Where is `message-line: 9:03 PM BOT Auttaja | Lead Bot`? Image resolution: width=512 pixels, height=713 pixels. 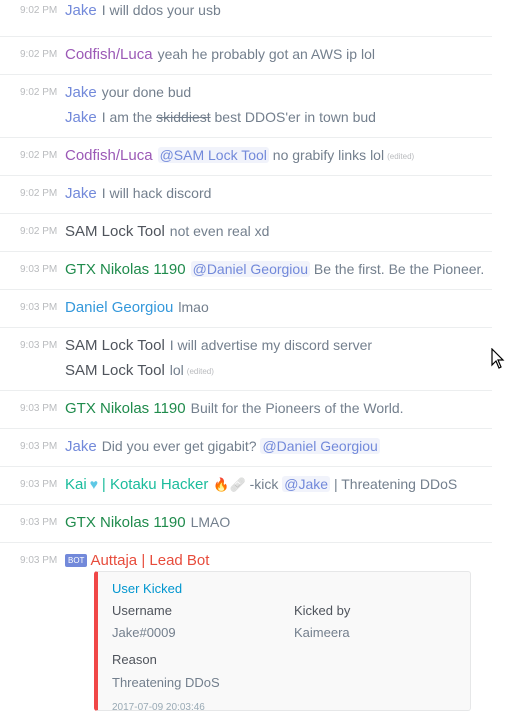
message-line: 9:03 PM BOT Auttaja | Lead Bot is located at coordinates (246, 560).